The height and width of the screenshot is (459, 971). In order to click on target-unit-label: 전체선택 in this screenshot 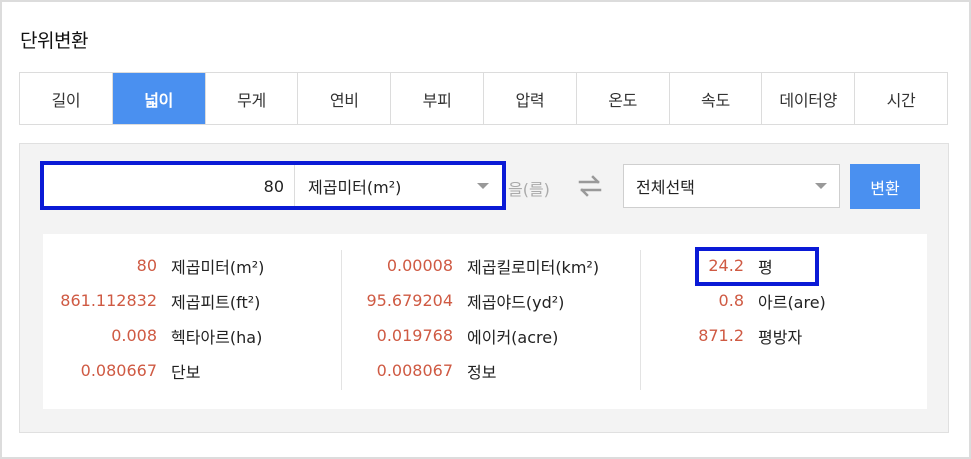, I will do `click(665, 187)`.